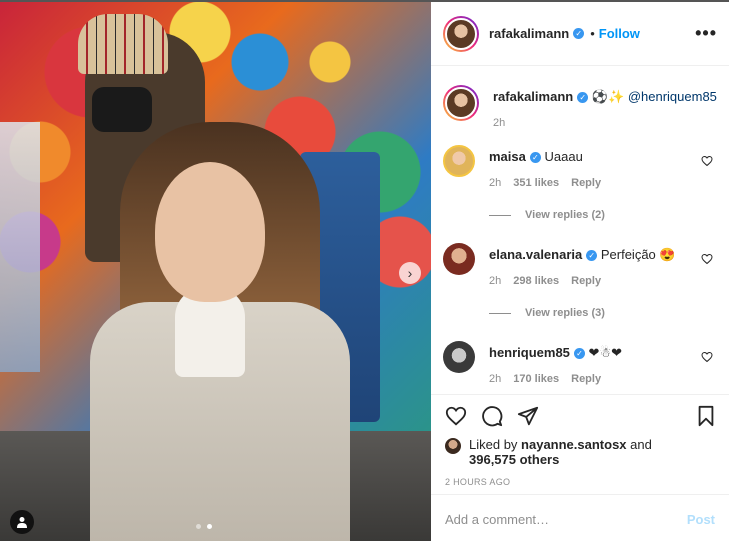  Describe the element at coordinates (122, 109) in the screenshot. I see `face-mask` at that location.